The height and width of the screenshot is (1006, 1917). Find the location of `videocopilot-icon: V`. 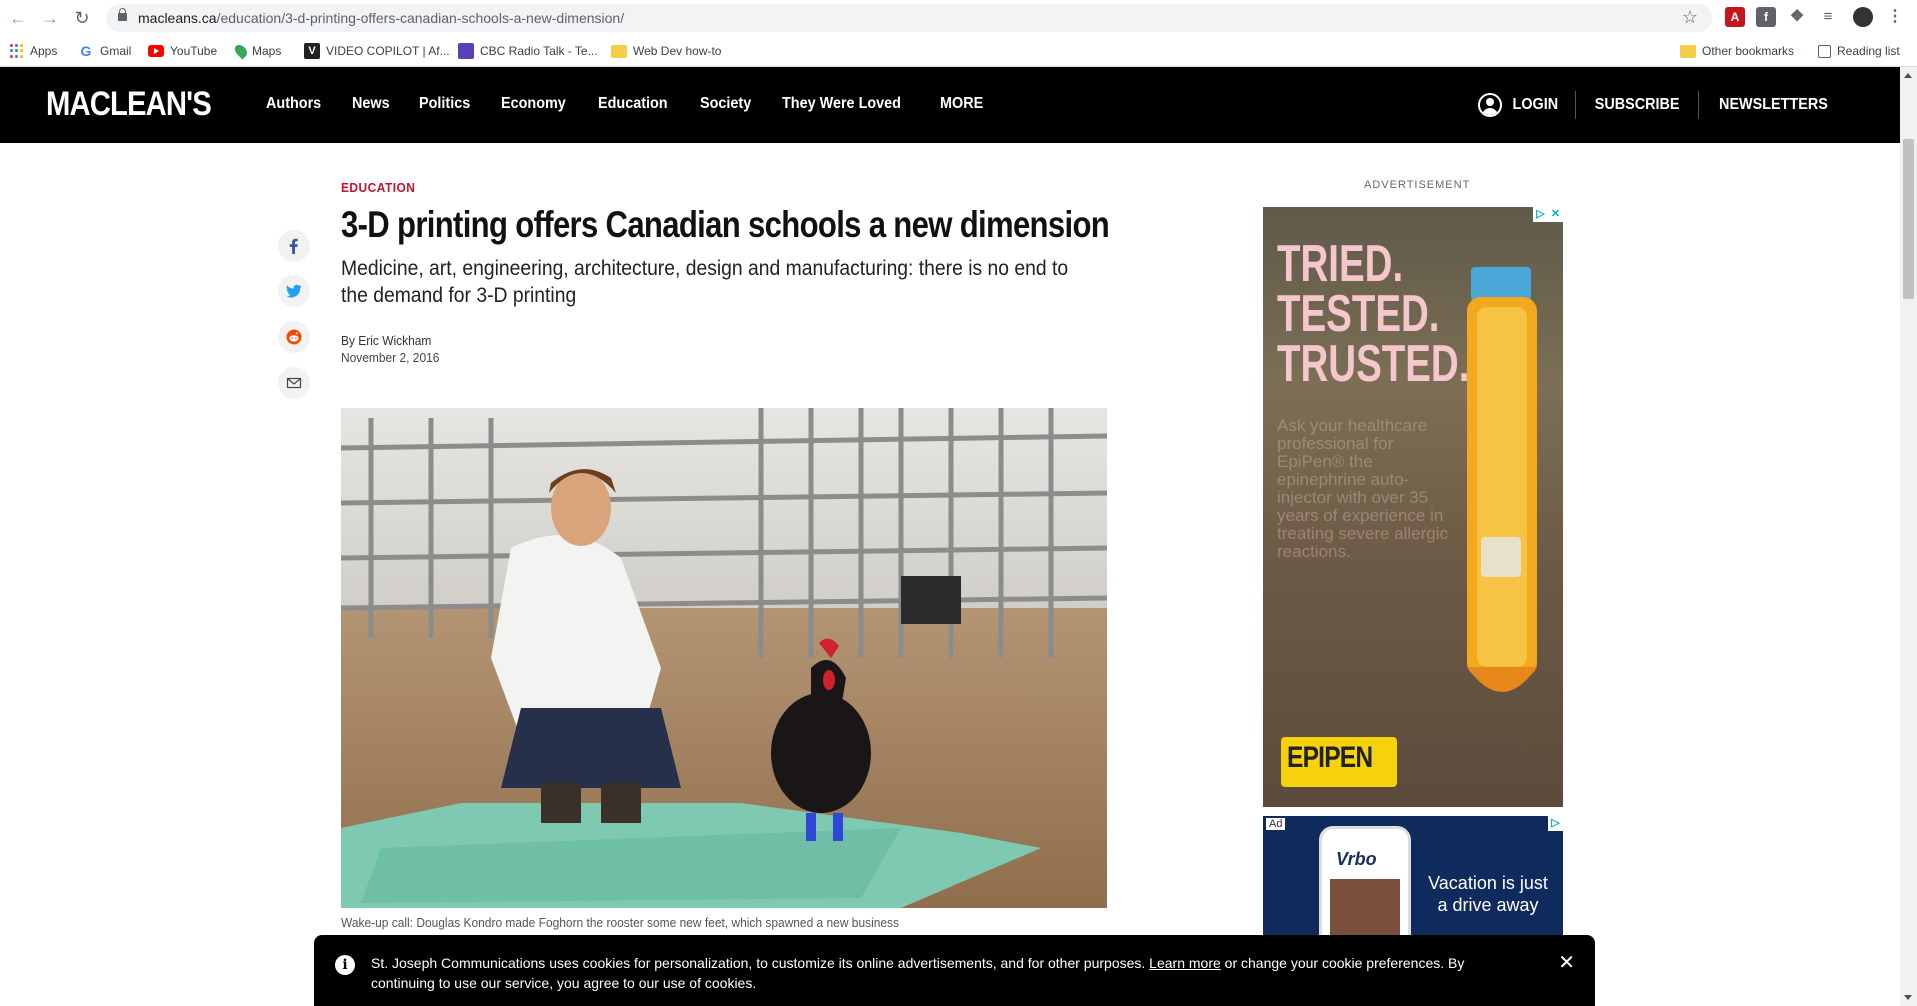

videocopilot-icon: V is located at coordinates (312, 51).